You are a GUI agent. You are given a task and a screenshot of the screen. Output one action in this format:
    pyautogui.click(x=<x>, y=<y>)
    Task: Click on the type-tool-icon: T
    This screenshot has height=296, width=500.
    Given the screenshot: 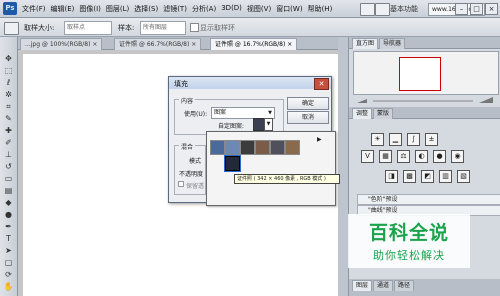 What is the action you would take?
    pyautogui.click(x=8, y=238)
    